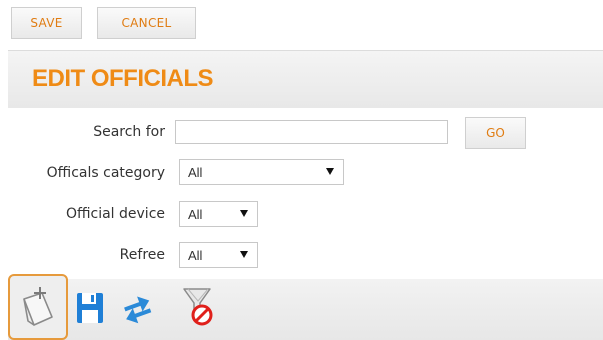 This screenshot has width=603, height=340. I want to click on device-select-value: All, so click(195, 214).